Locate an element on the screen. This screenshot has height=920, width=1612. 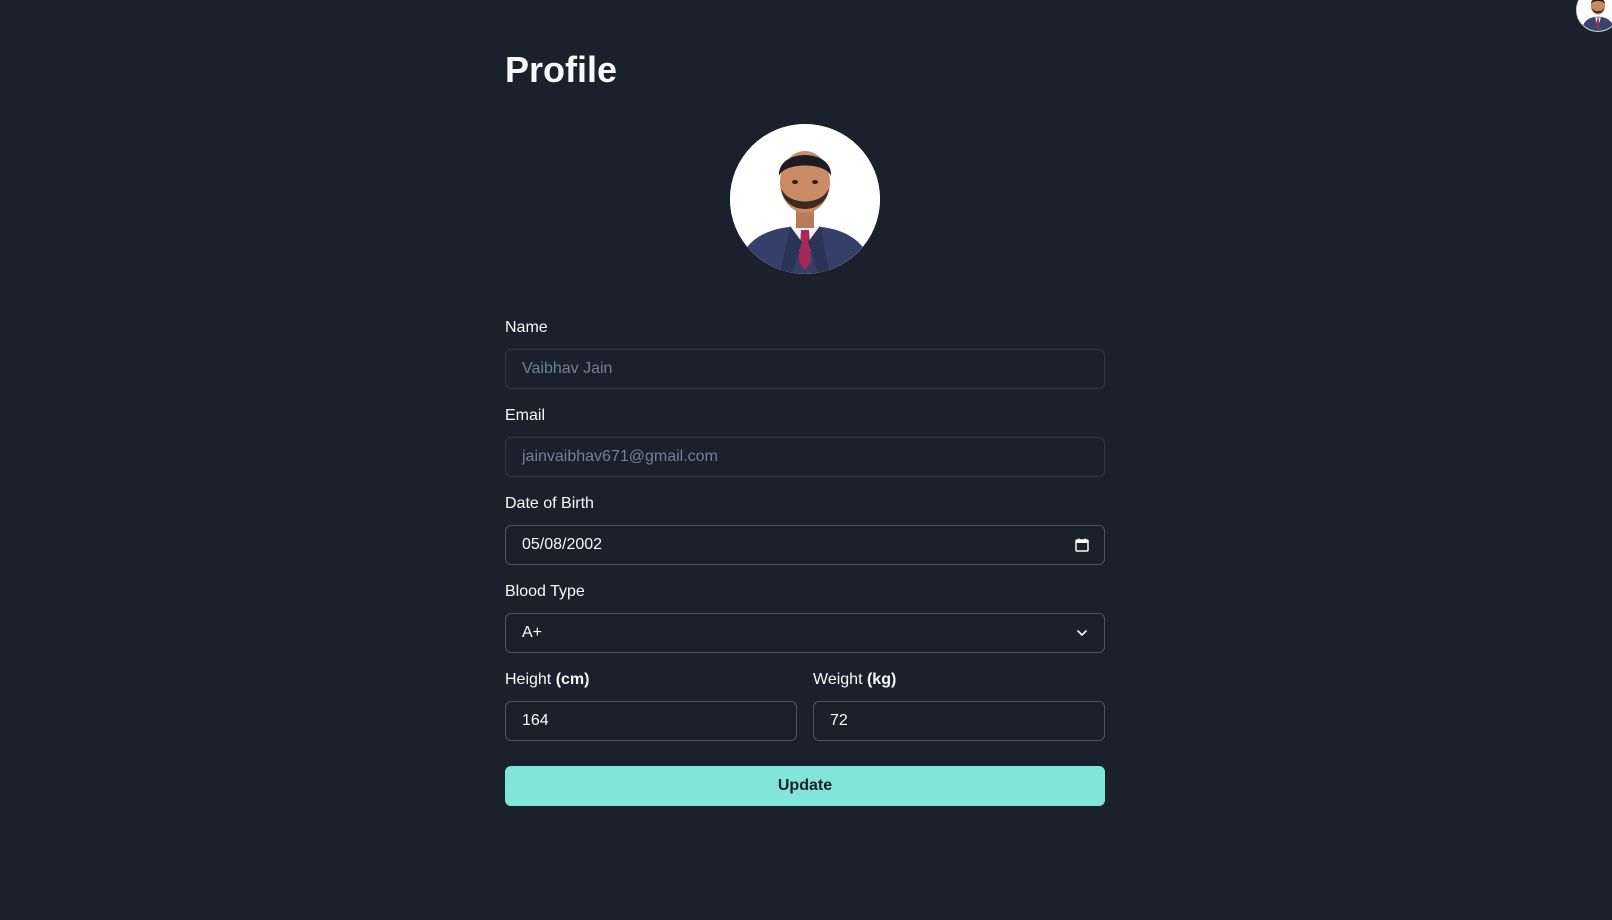
chevron-down-icon is located at coordinates (1082, 633).